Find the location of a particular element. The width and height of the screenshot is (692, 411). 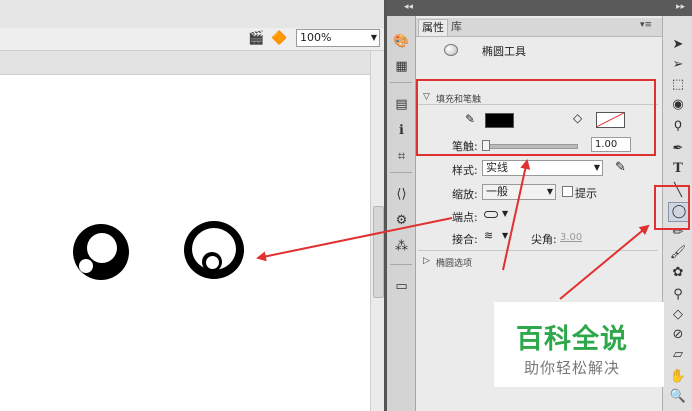

watermark-title: 百科全说 is located at coordinates (572, 339).